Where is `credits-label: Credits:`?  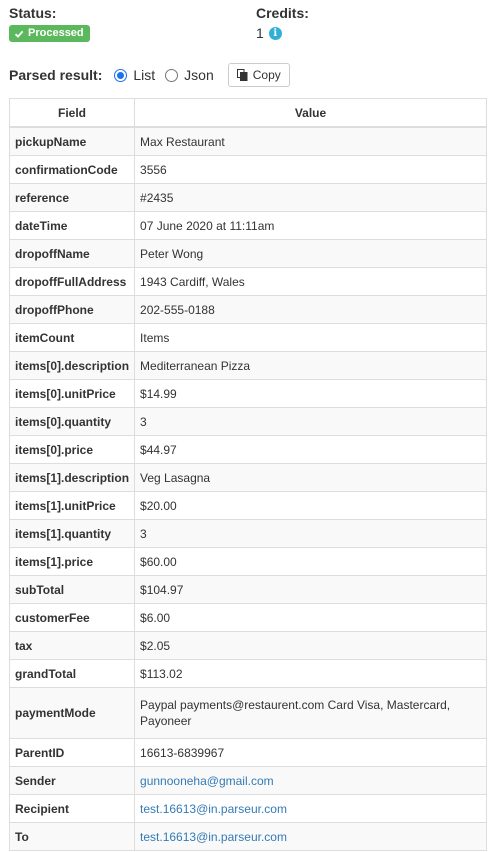 credits-label: Credits: is located at coordinates (282, 13).